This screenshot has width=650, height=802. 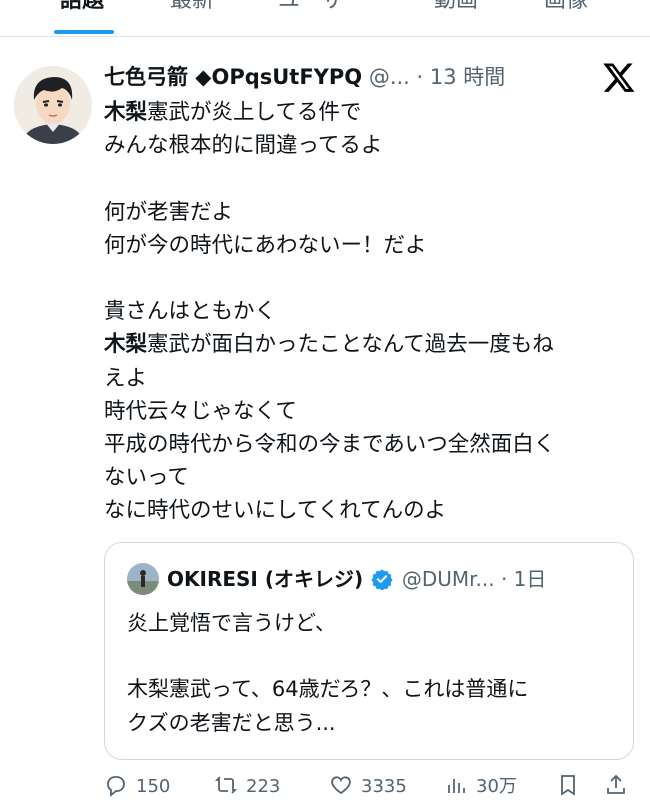 What do you see at coordinates (496, 786) in the screenshot?
I see `views-count: 30万` at bounding box center [496, 786].